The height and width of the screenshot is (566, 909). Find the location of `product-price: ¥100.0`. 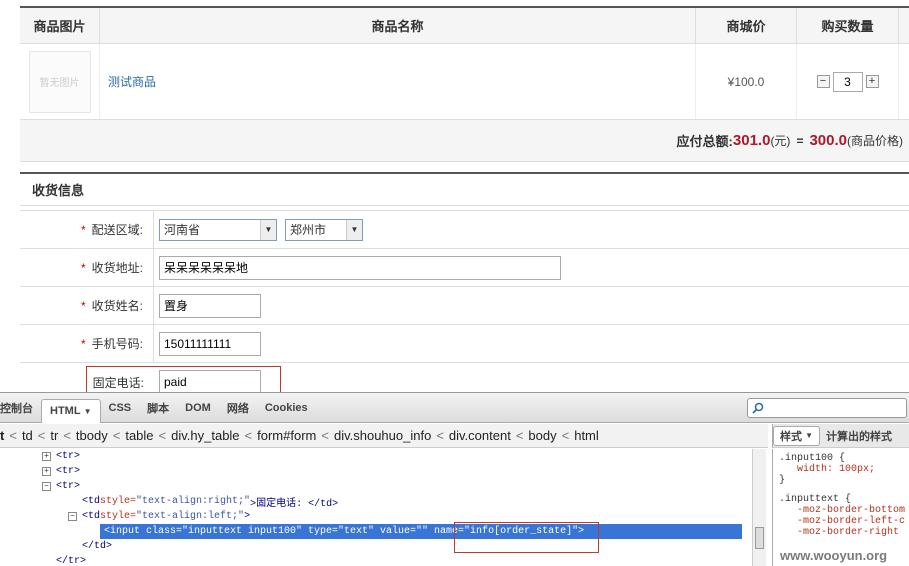

product-price: ¥100.0 is located at coordinates (746, 81).